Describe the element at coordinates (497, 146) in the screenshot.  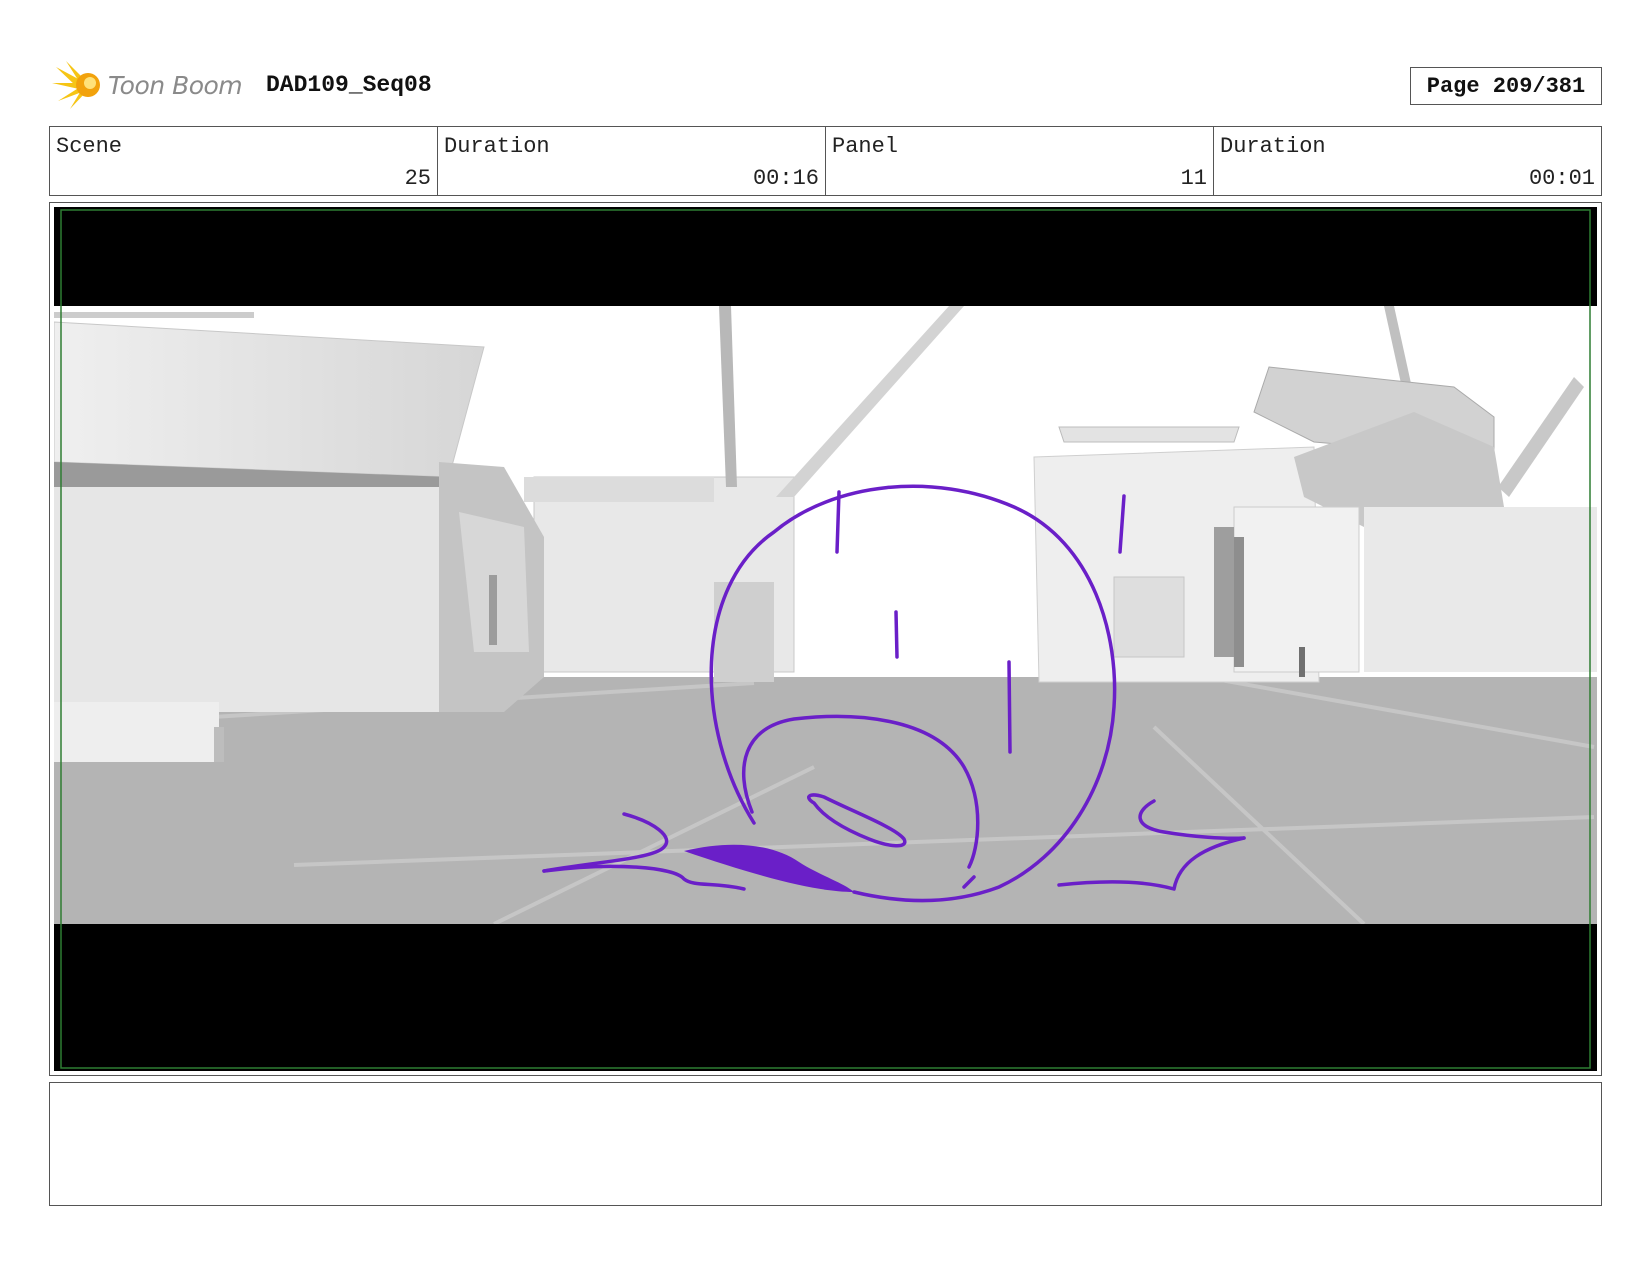
I see `scene-duration-label: Duration` at that location.